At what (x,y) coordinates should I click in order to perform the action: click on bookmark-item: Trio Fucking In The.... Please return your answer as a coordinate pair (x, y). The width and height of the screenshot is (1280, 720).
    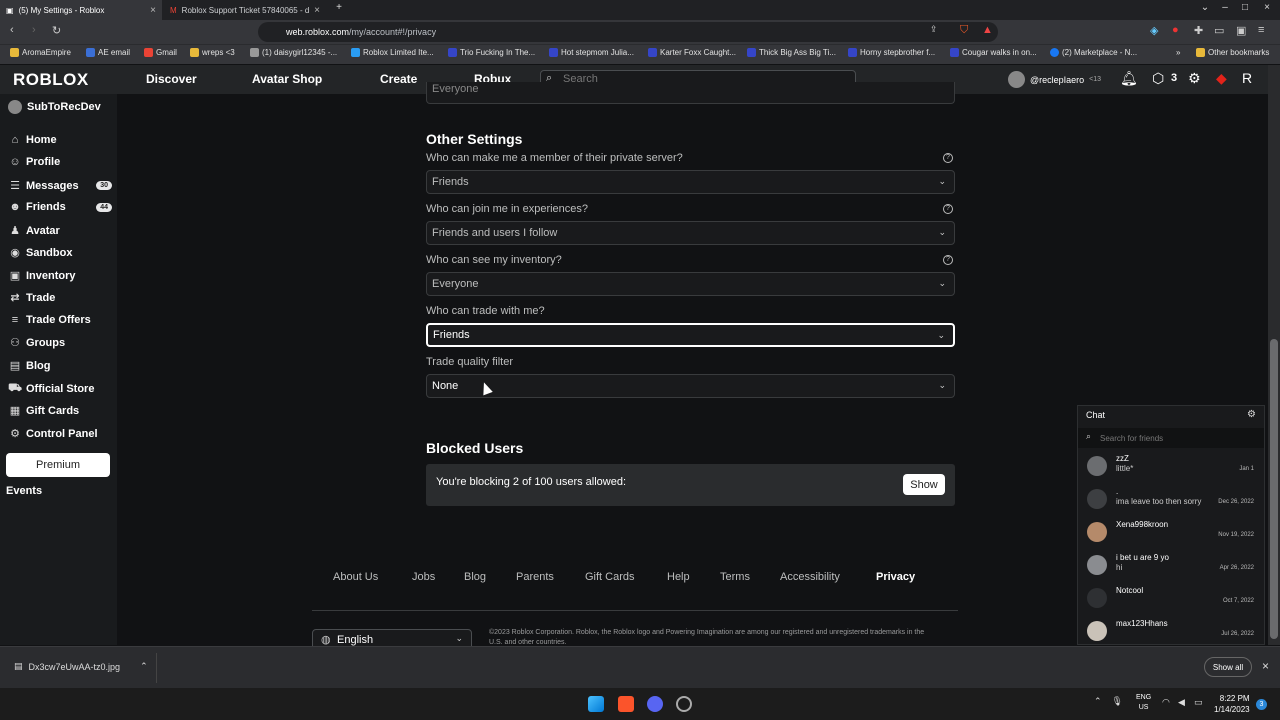
    Looking at the image, I should click on (491, 52).